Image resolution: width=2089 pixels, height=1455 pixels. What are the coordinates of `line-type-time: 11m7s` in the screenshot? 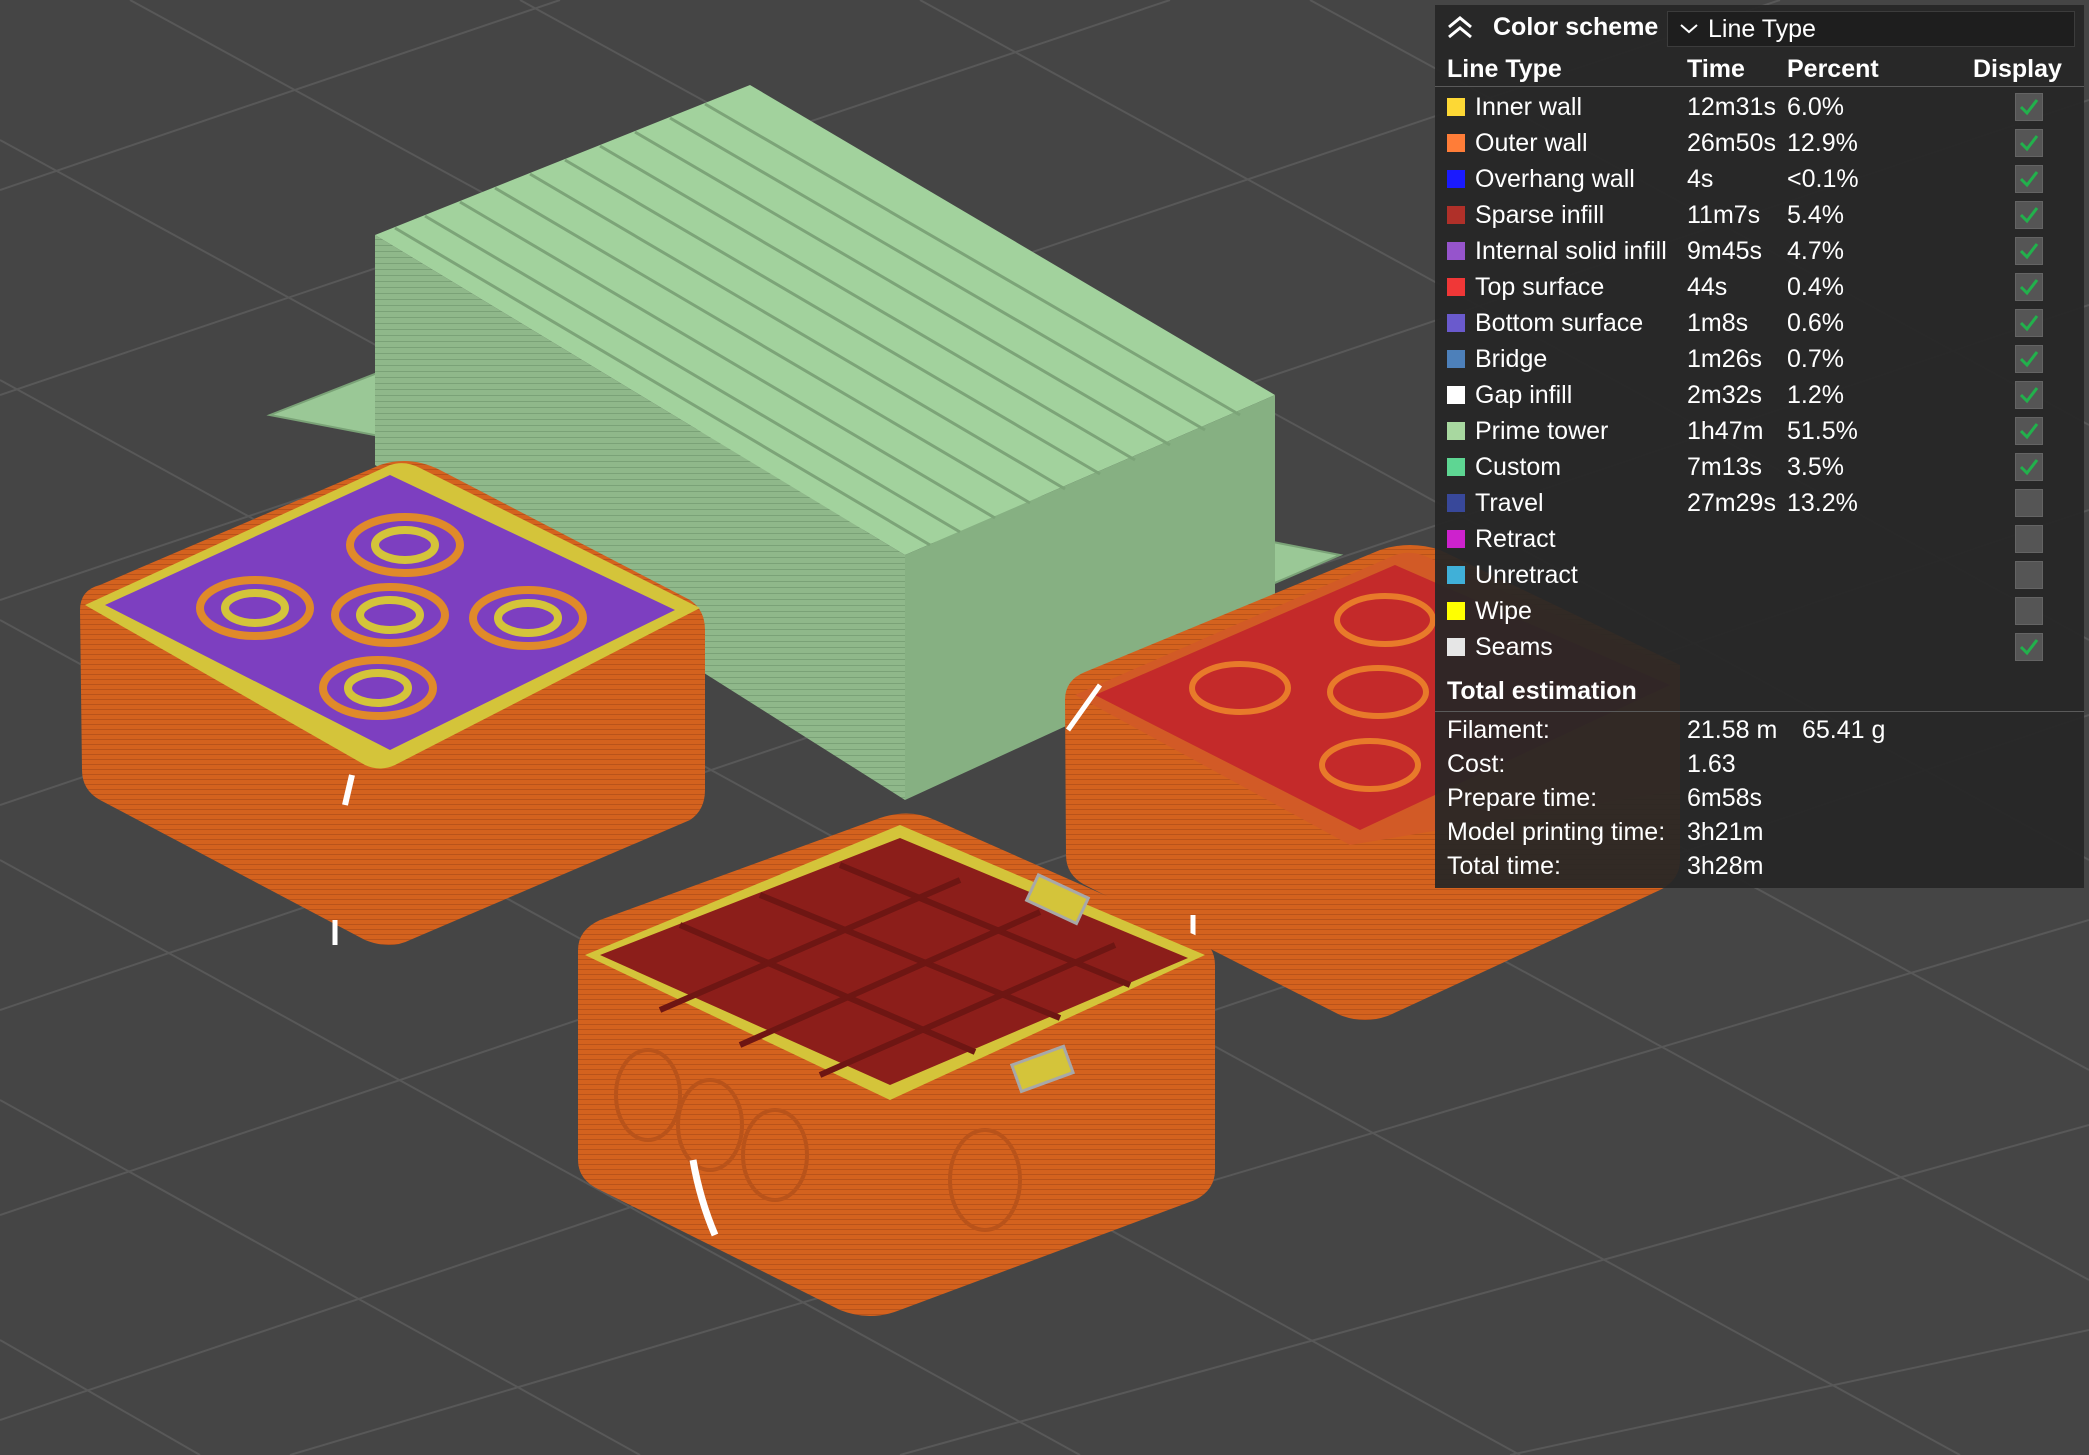 It's located at (1724, 215).